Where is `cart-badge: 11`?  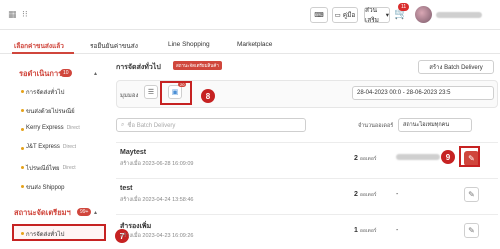 cart-badge: 11 is located at coordinates (404, 7).